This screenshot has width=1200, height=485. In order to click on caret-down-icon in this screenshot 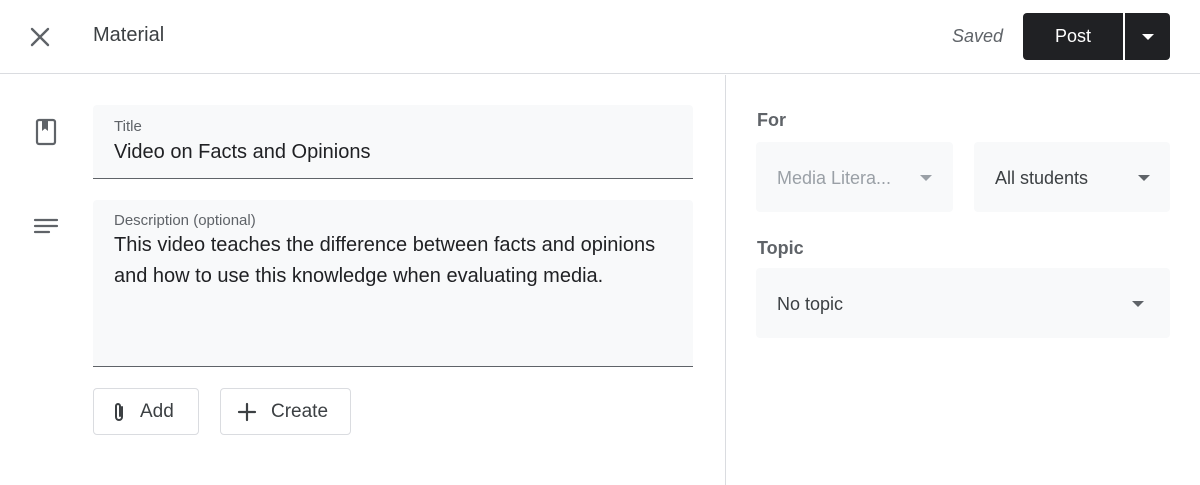, I will do `click(1147, 36)`.